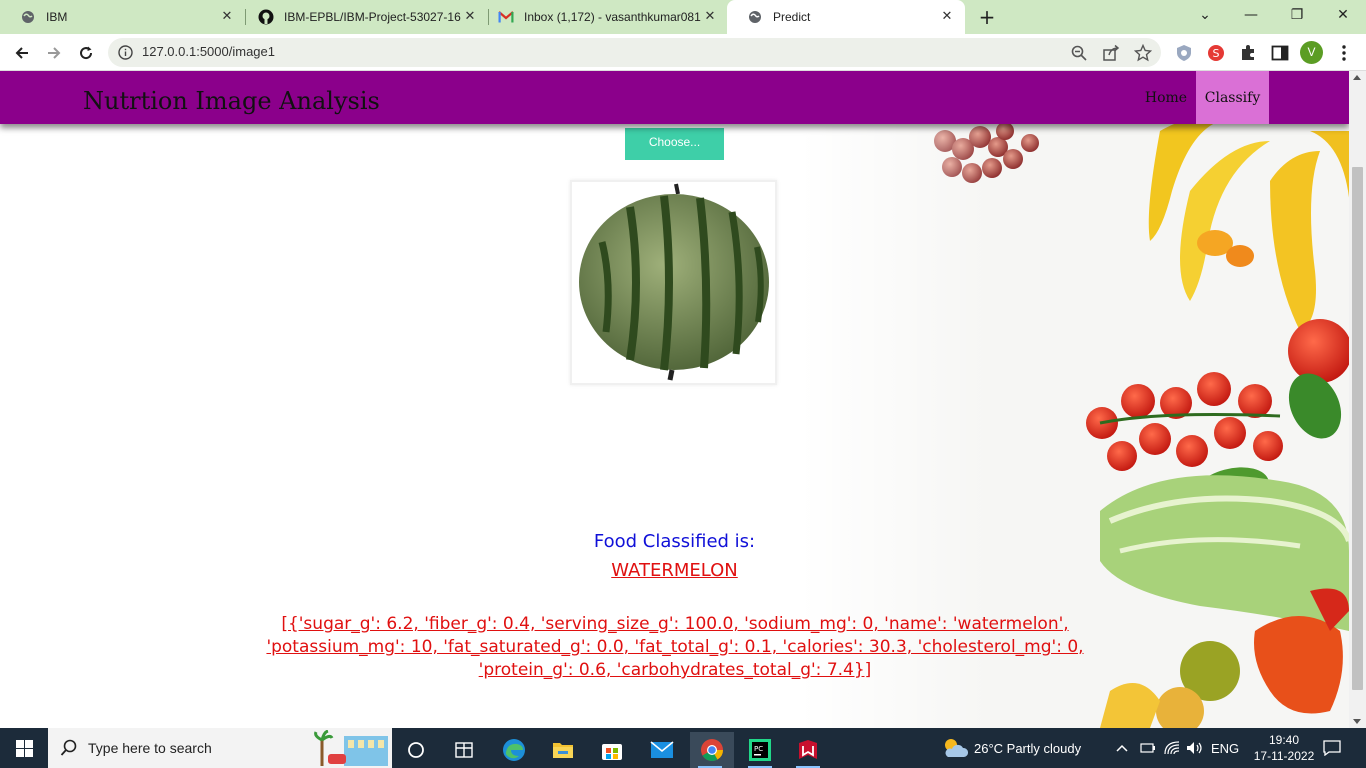 The width and height of the screenshot is (1366, 768). Describe the element at coordinates (1357, 428) in the screenshot. I see `scroll-thumb` at that location.